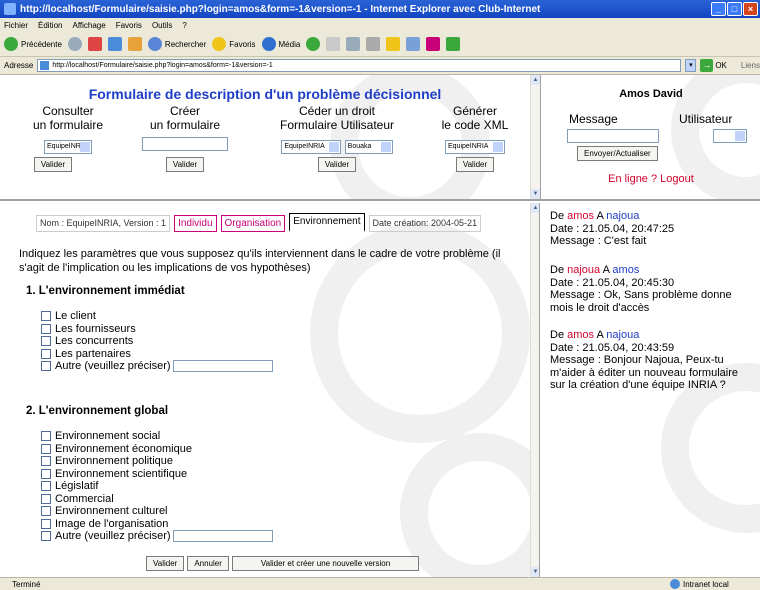  What do you see at coordinates (33, 44) in the screenshot?
I see `back-button: Précédente` at bounding box center [33, 44].